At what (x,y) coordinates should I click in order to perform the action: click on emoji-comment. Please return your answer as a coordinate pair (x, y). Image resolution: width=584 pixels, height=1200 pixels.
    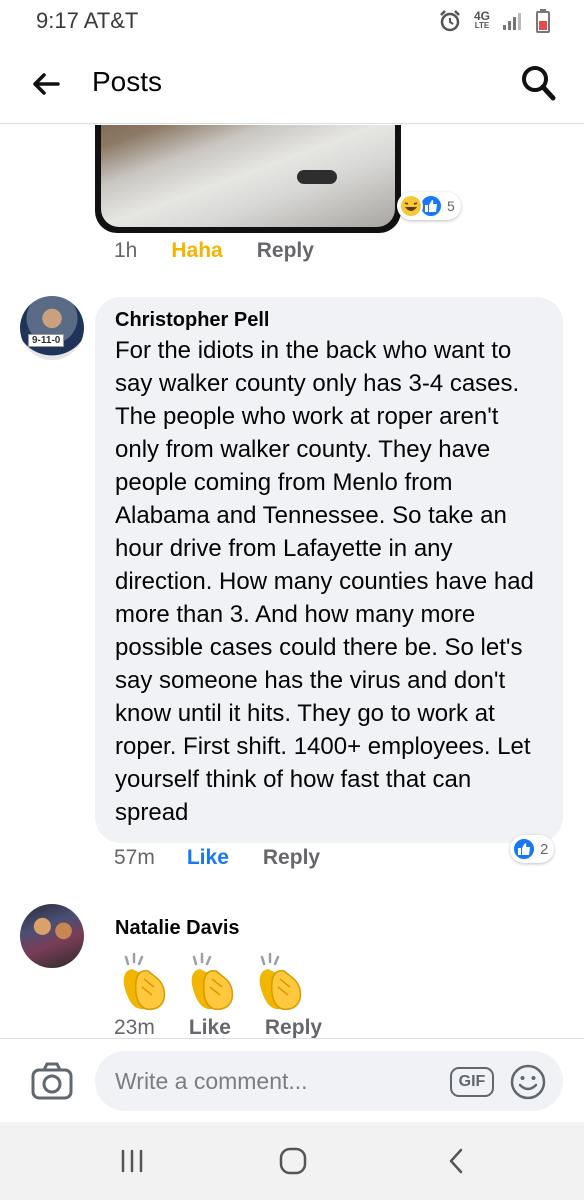
    Looking at the image, I should click on (213, 982).